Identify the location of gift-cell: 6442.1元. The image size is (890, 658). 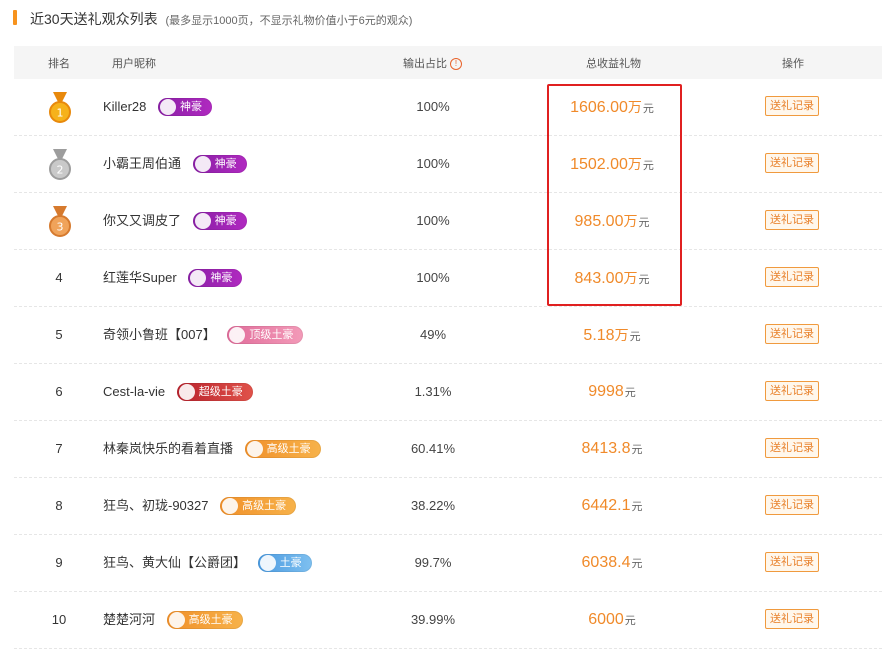
(612, 506).